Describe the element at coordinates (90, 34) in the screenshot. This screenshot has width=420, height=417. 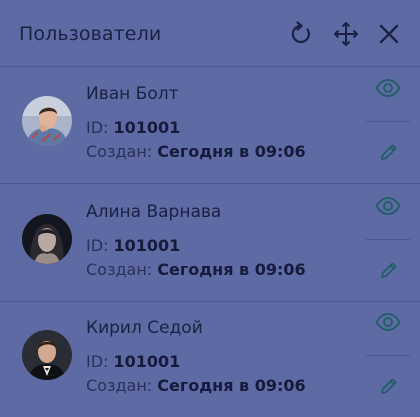
I see `panel-title: Пользователи` at that location.